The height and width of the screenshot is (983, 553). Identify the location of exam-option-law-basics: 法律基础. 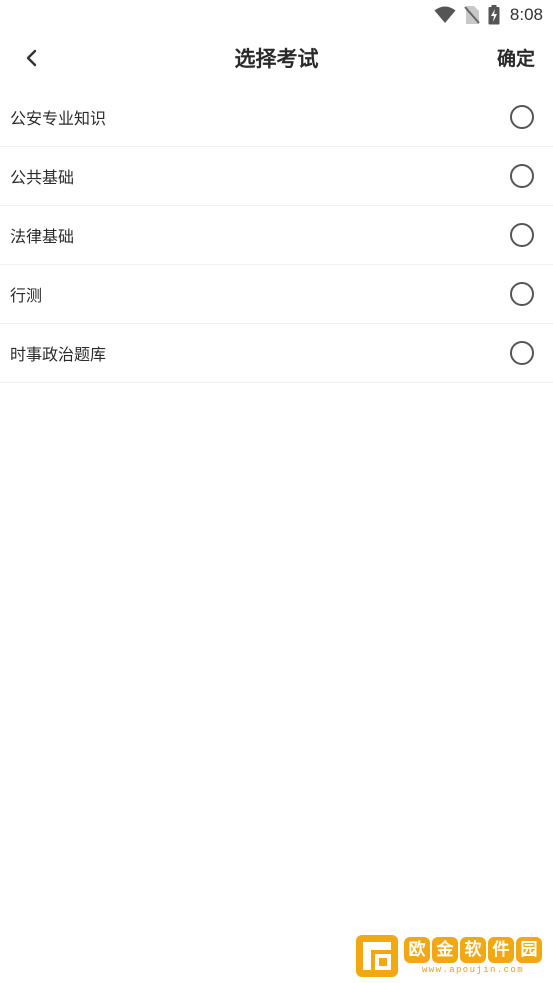
(276, 235).